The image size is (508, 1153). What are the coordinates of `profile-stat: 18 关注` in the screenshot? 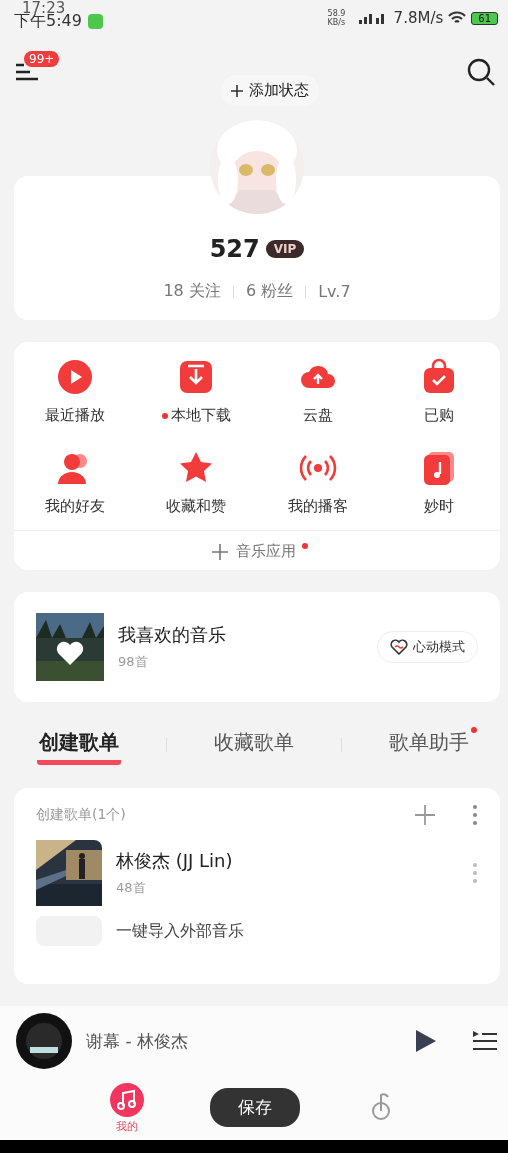 It's located at (192, 291).